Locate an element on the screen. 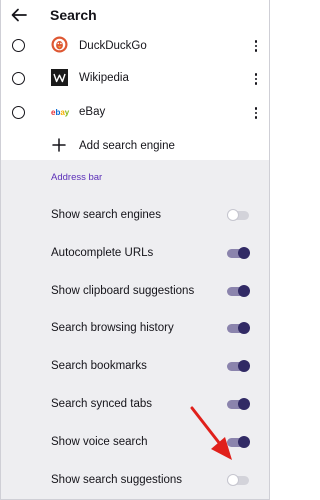  page-title: Search is located at coordinates (73, 15).